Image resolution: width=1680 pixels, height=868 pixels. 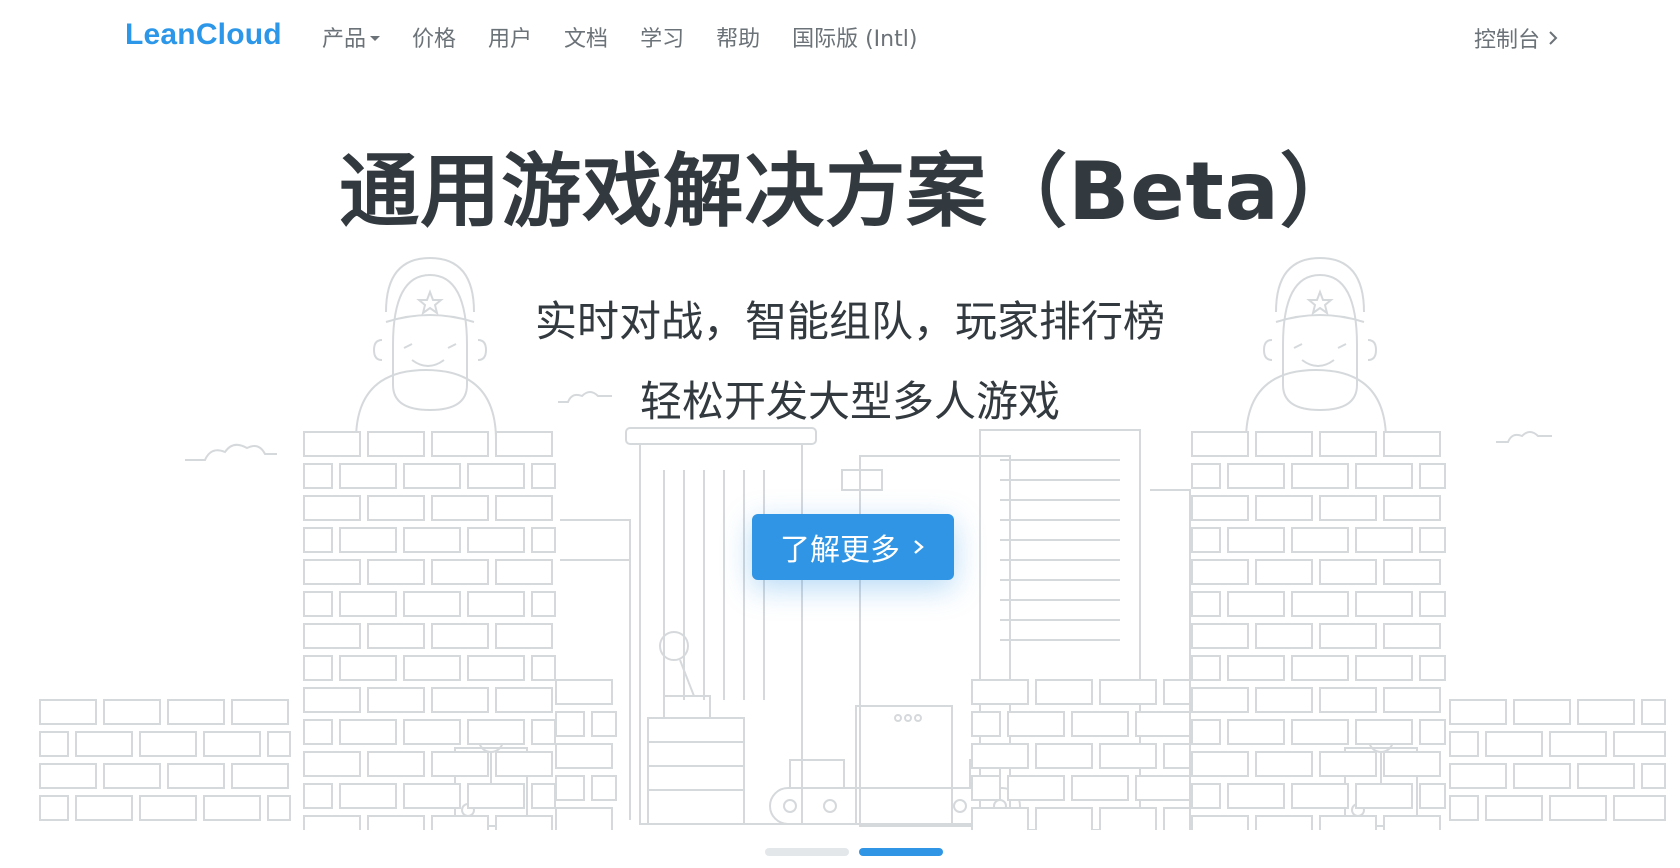 I want to click on leancloud-logo: LeanCloud, so click(x=203, y=35).